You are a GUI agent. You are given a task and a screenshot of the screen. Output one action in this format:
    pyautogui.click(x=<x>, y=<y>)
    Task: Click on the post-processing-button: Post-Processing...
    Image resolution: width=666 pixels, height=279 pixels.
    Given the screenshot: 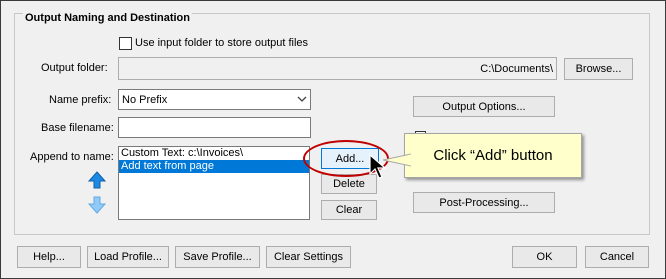 What is the action you would take?
    pyautogui.click(x=484, y=202)
    